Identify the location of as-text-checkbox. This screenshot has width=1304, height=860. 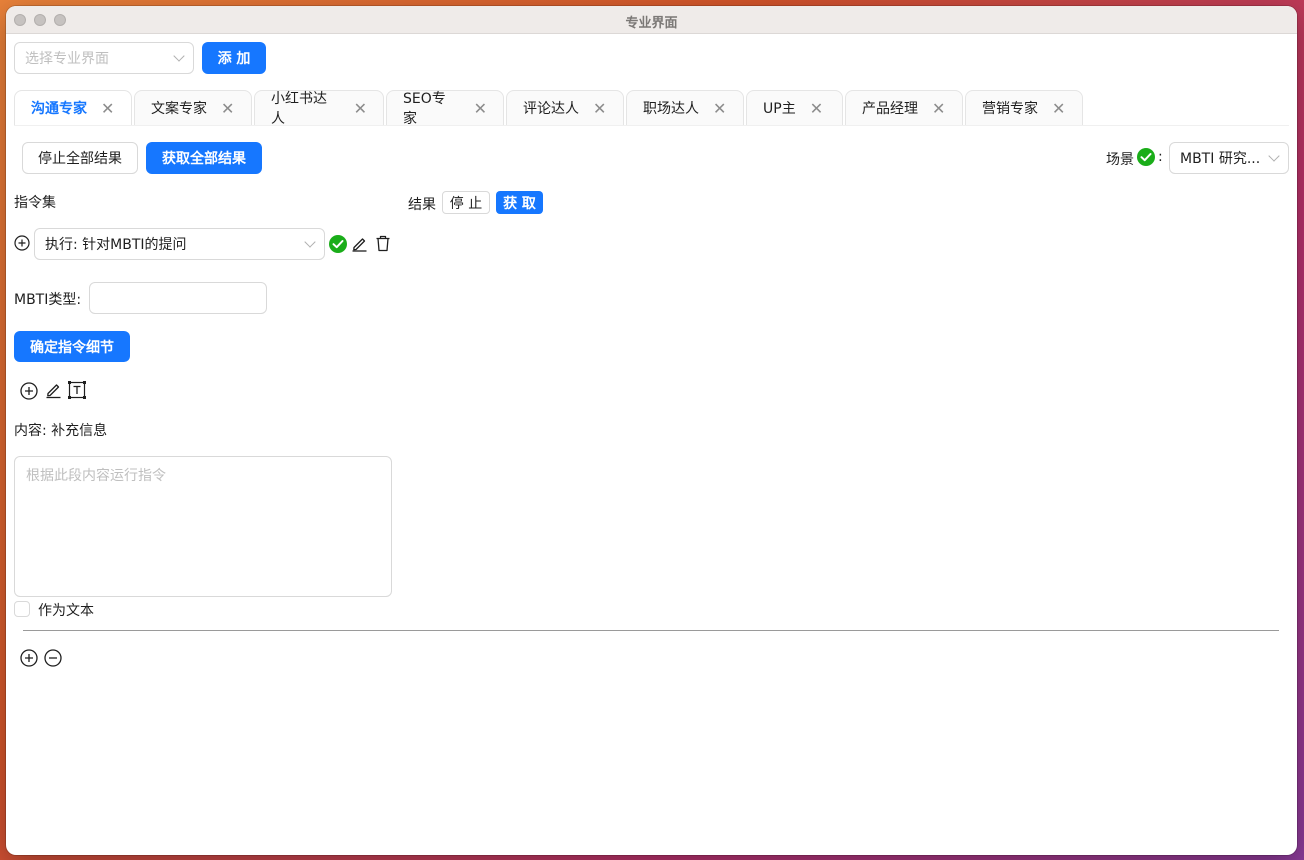
(22, 609).